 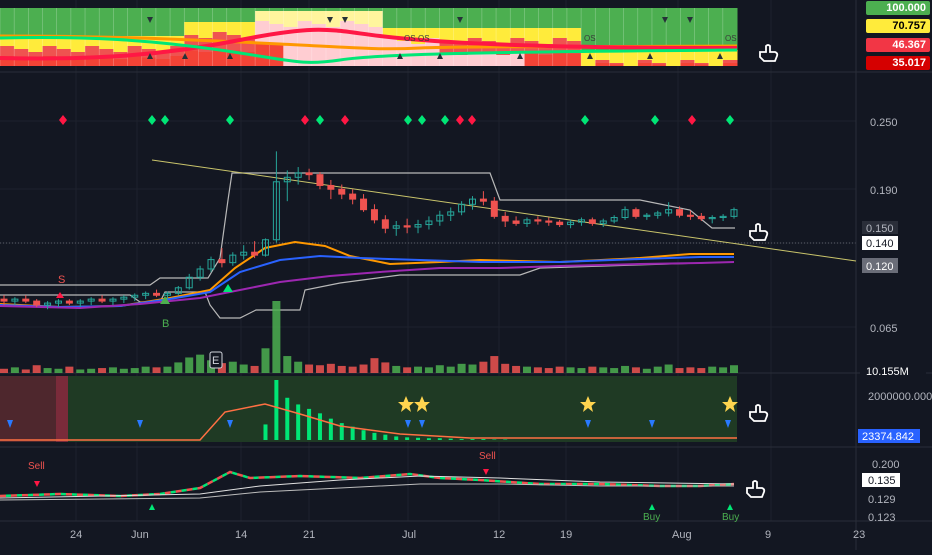 I want to click on buy-signal-label: Buy, so click(x=730, y=517).